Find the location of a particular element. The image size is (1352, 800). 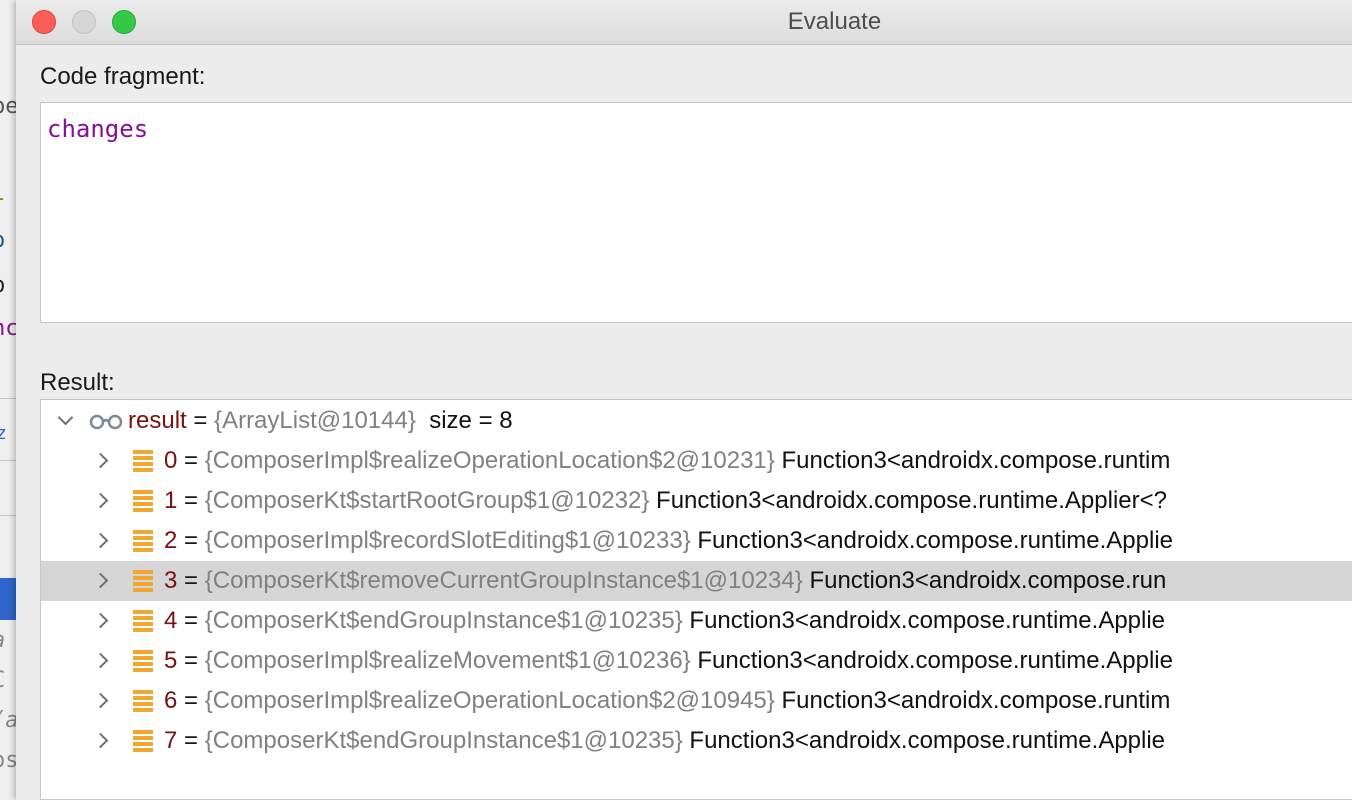

editor-fragment: pe is located at coordinates (8, 106).